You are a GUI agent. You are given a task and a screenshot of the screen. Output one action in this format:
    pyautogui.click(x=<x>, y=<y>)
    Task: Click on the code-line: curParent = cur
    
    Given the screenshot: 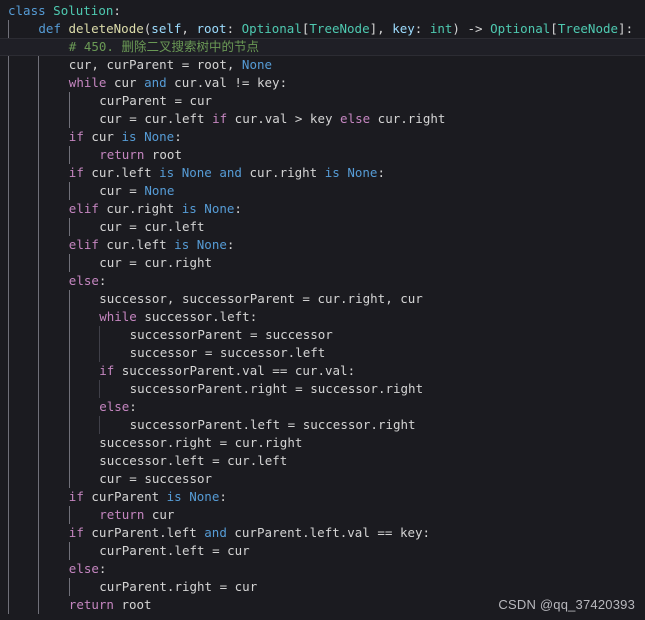 What is the action you would take?
    pyautogui.click(x=322, y=101)
    